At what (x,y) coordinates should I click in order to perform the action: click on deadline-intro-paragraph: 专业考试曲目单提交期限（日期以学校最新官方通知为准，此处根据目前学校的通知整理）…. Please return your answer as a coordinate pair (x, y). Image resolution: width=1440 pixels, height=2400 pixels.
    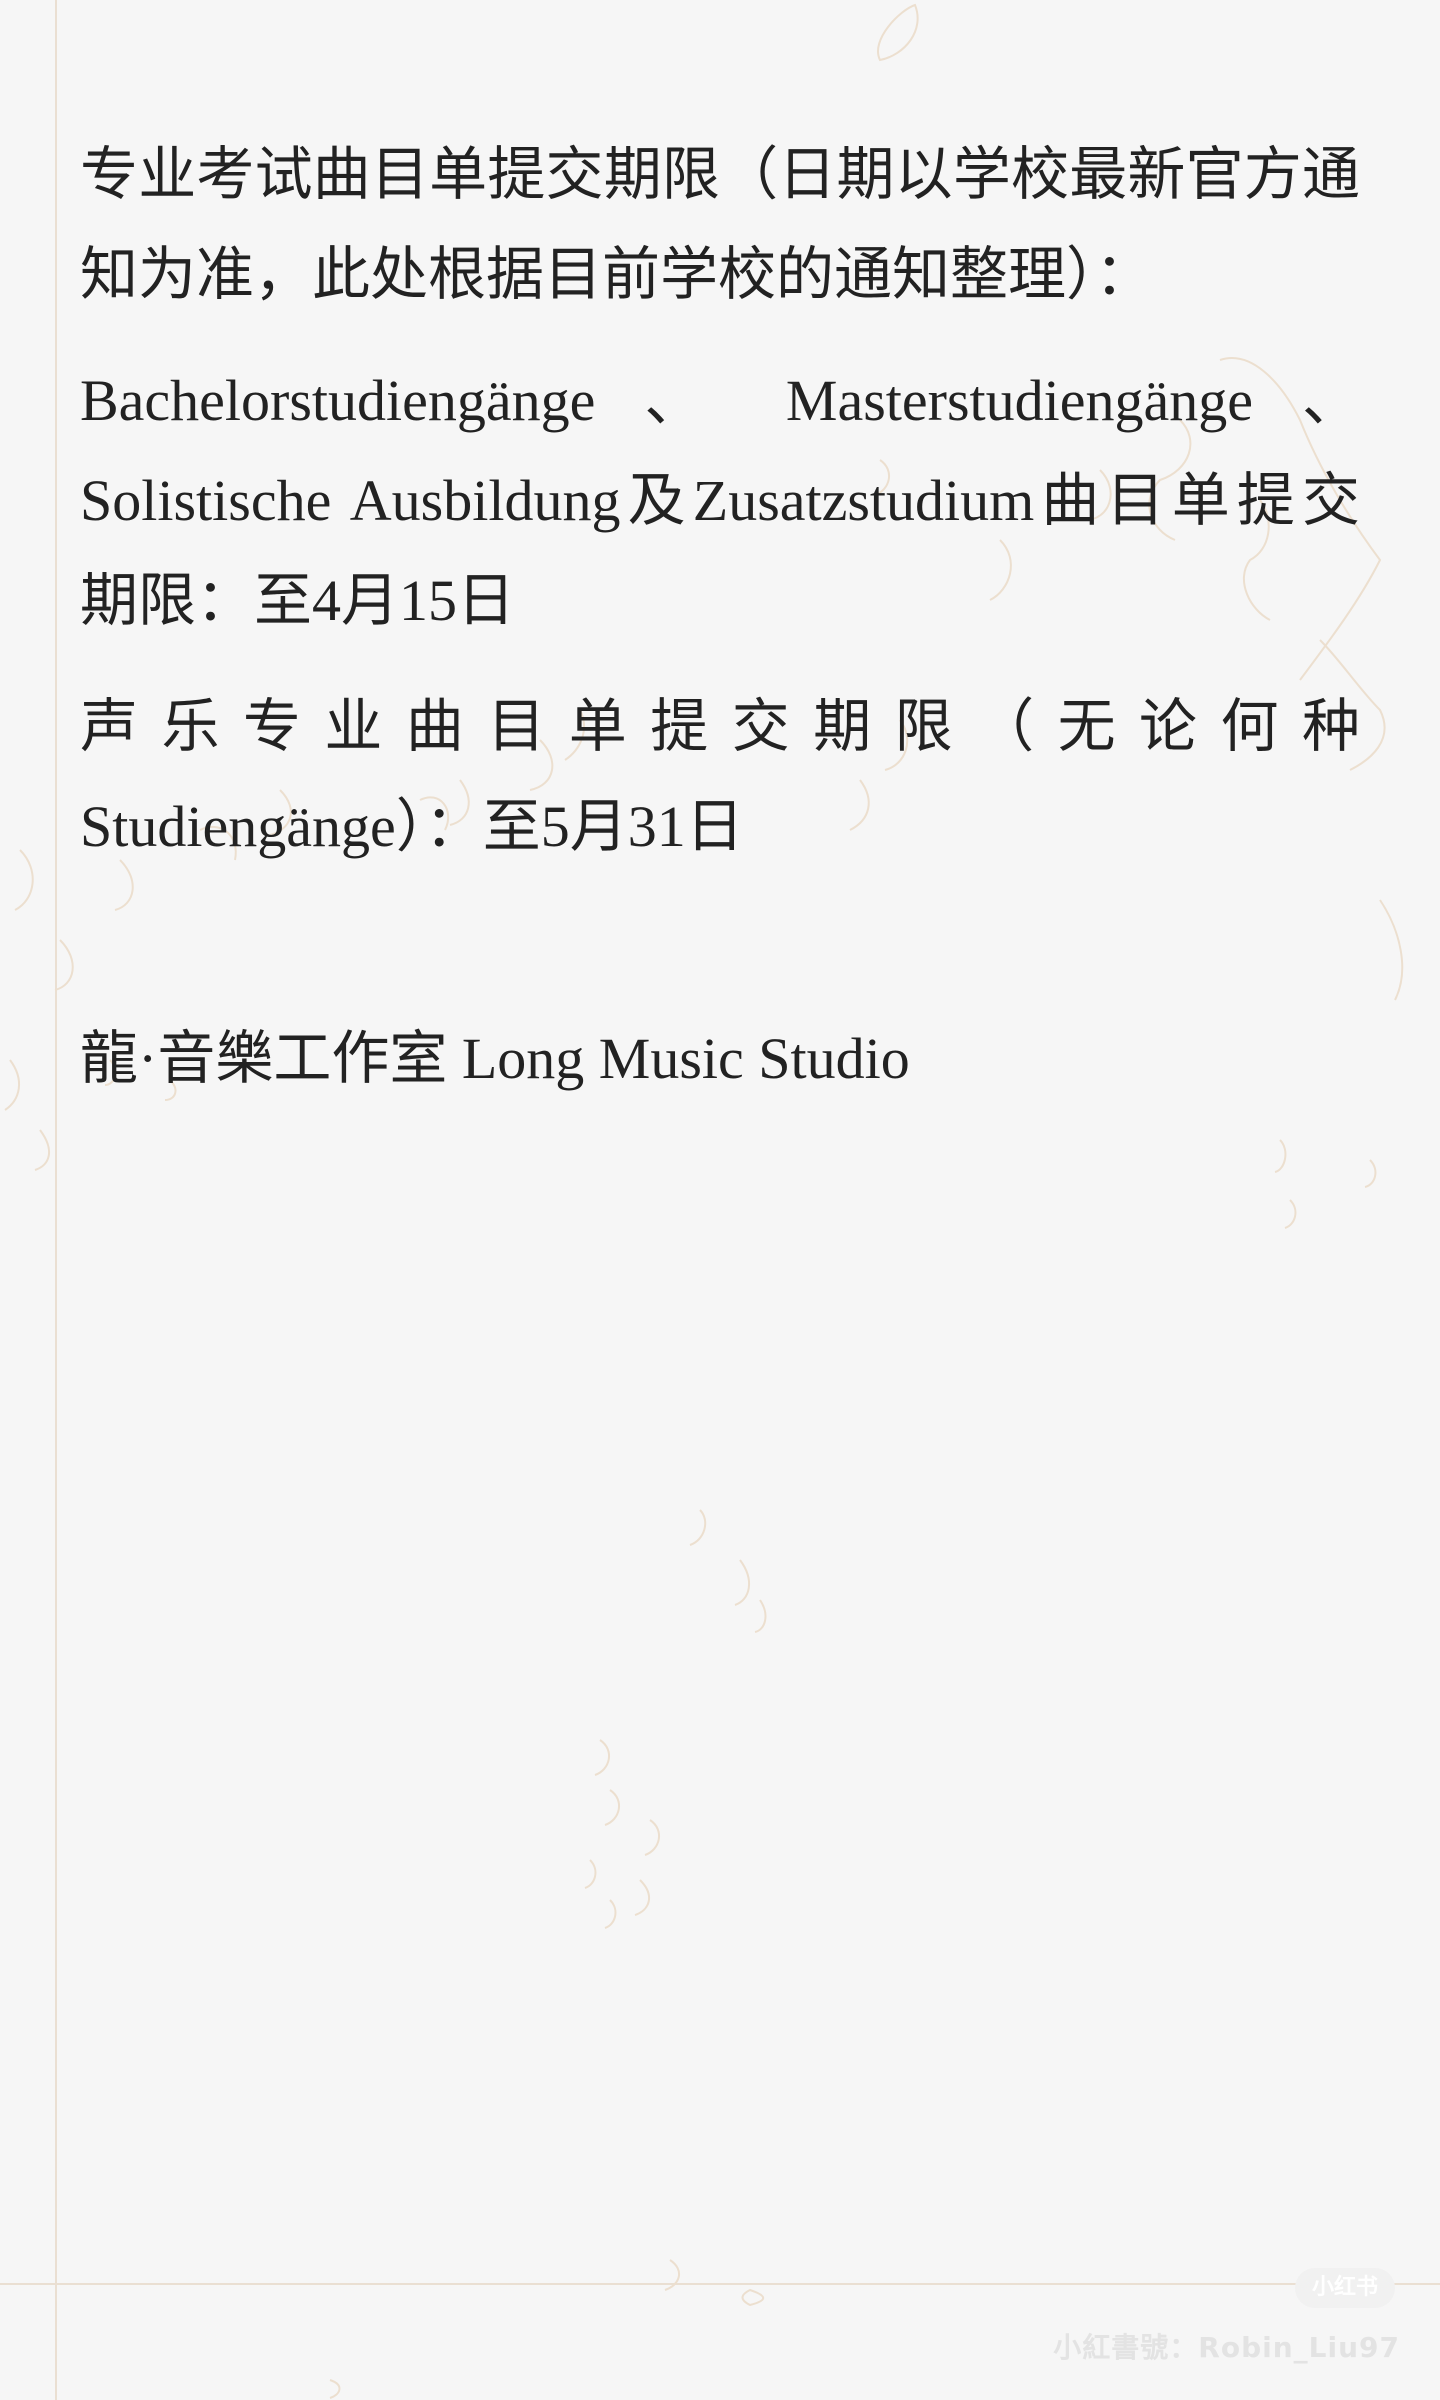
    Looking at the image, I should click on (720, 224).